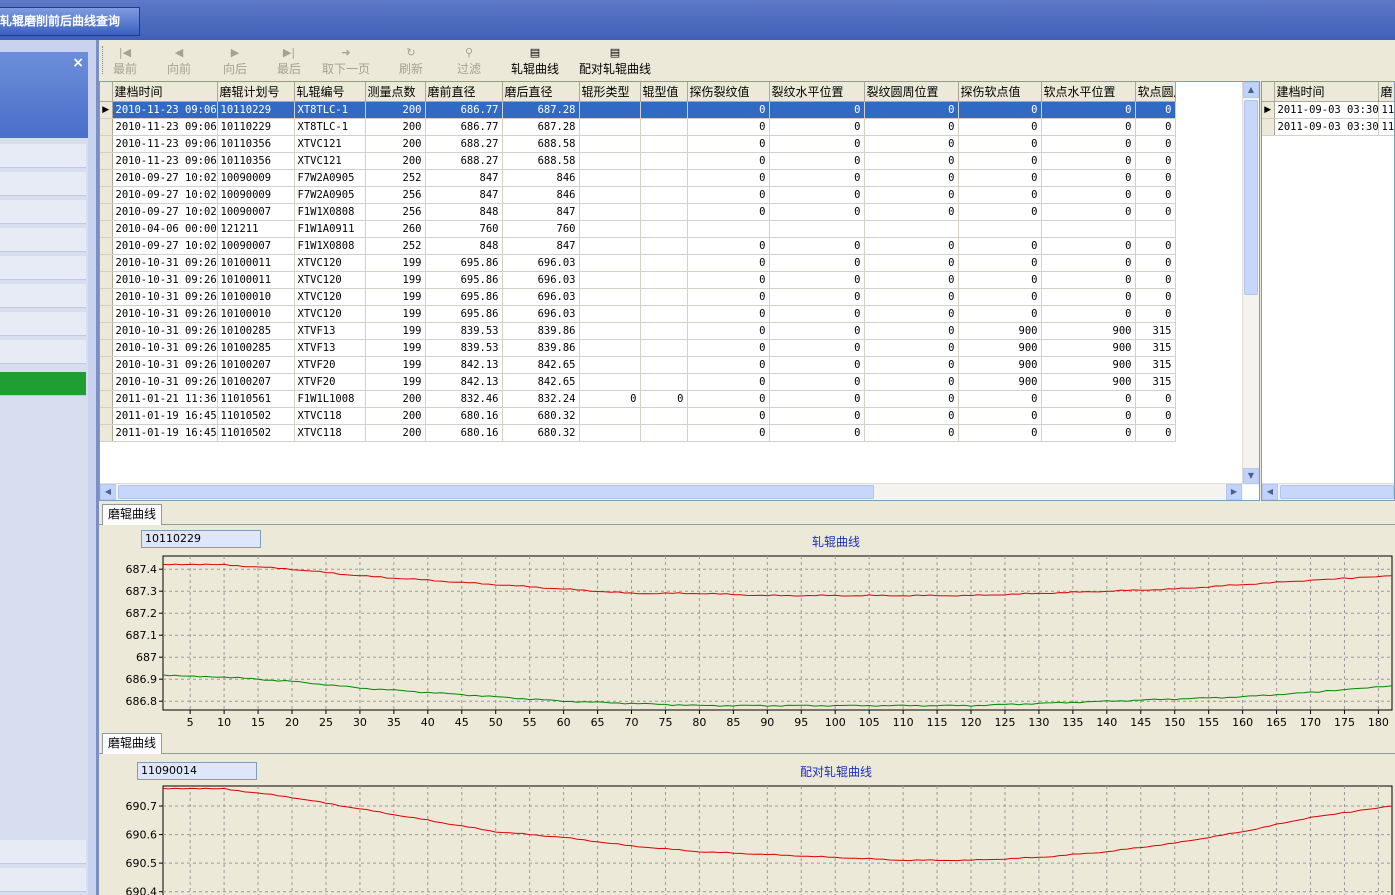 This screenshot has width=1395, height=895. What do you see at coordinates (330, 161) in the screenshot?
I see `table-cell: XTVC121` at bounding box center [330, 161].